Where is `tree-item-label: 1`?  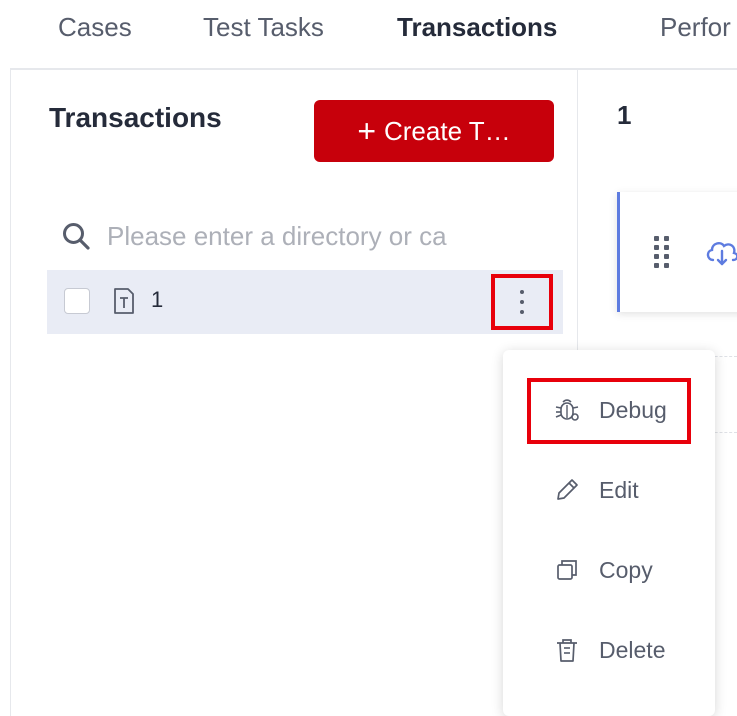 tree-item-label: 1 is located at coordinates (157, 299).